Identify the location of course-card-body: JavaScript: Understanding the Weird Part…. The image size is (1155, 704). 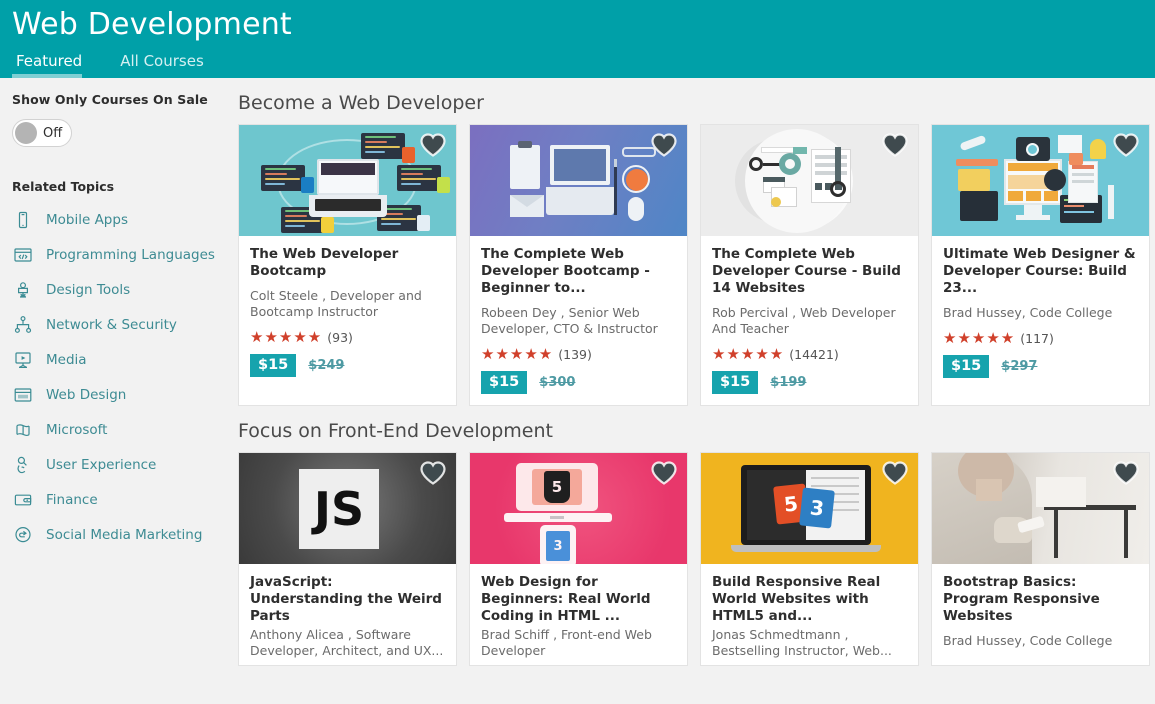
(347, 614).